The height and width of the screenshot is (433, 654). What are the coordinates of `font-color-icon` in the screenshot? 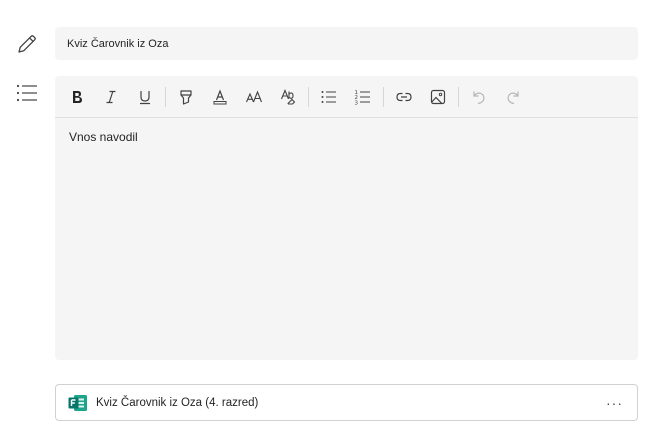 It's located at (220, 96).